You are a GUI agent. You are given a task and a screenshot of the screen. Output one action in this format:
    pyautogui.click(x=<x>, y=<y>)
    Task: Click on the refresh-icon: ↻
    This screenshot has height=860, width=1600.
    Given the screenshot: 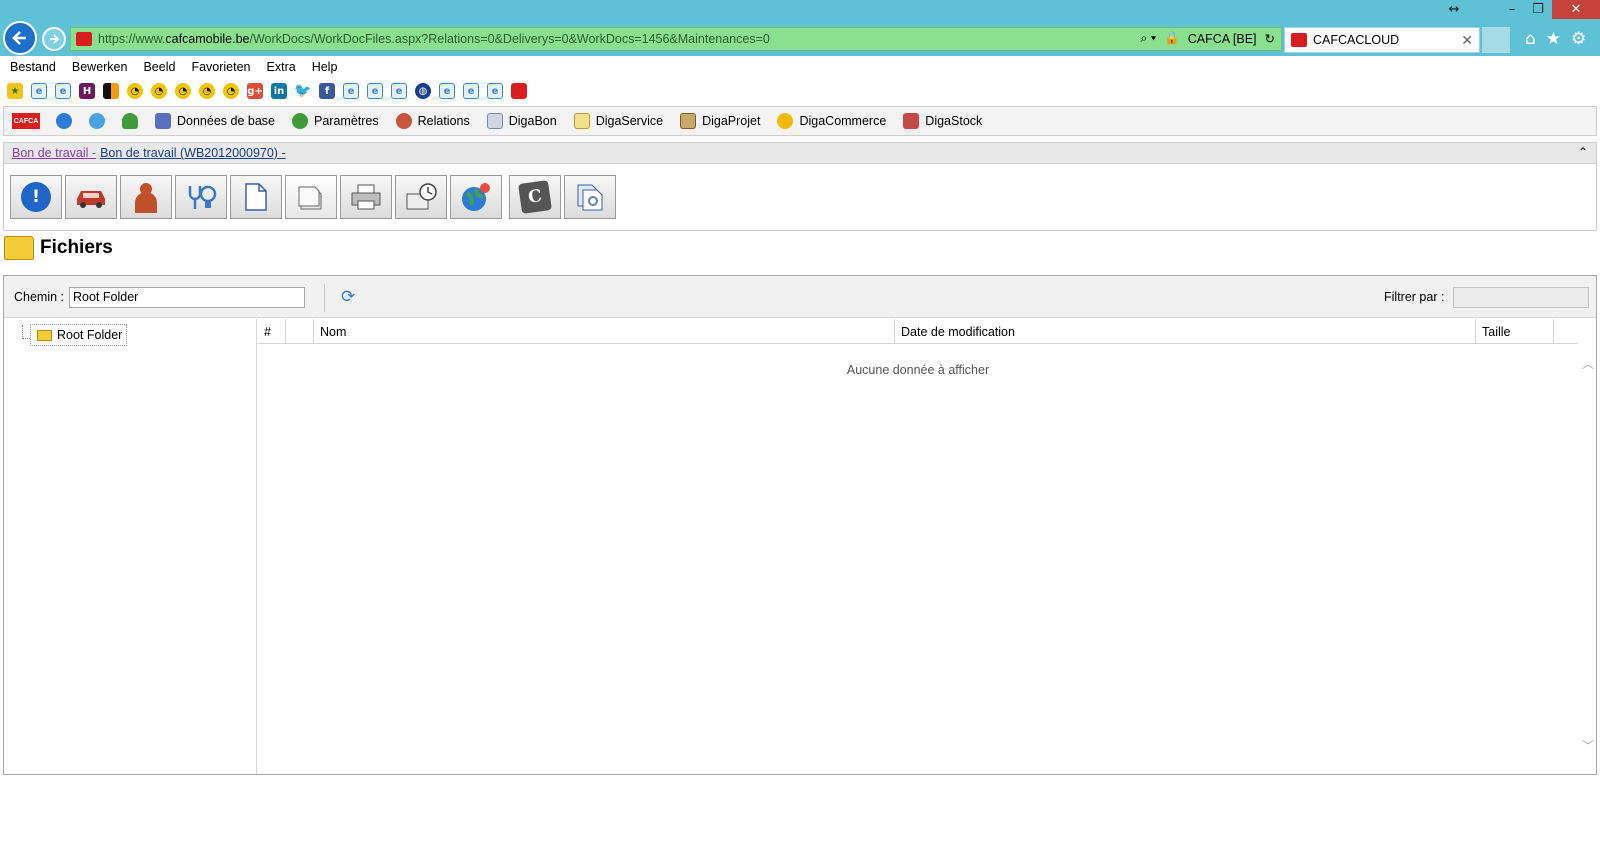 What is the action you would take?
    pyautogui.click(x=1270, y=38)
    